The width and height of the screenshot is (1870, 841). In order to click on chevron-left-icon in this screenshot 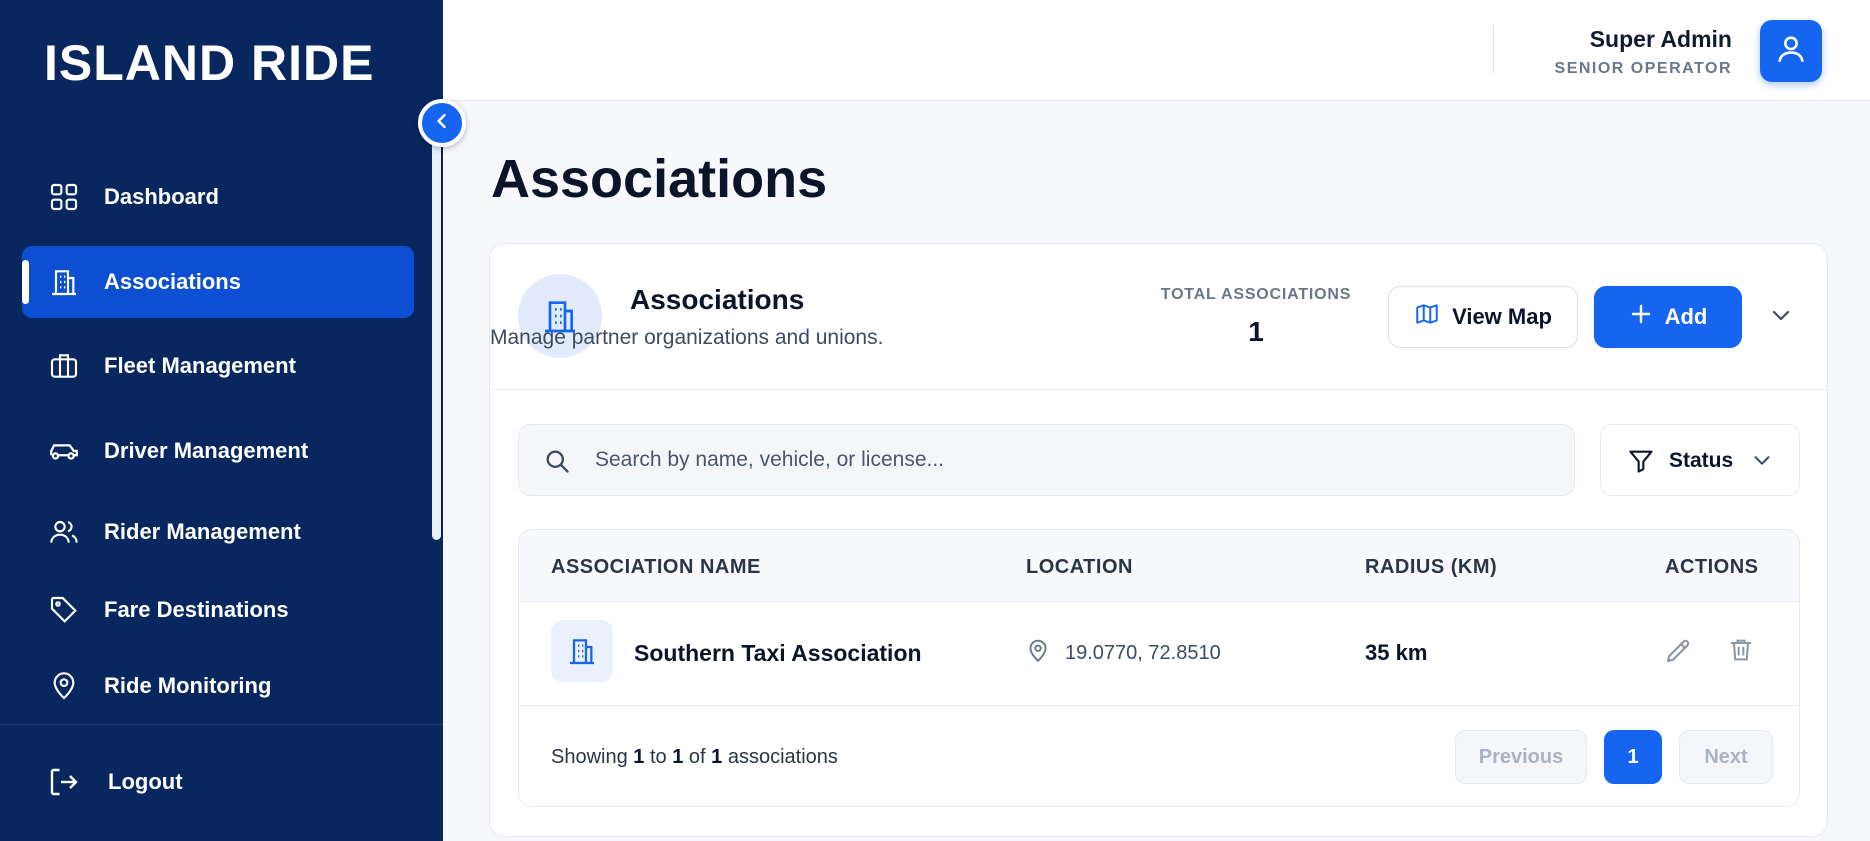, I will do `click(442, 123)`.